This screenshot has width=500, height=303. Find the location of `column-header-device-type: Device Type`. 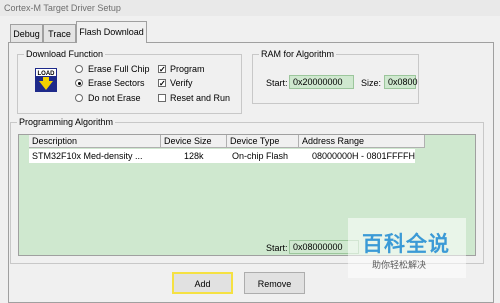

column-header-device-type: Device Type is located at coordinates (263, 141).